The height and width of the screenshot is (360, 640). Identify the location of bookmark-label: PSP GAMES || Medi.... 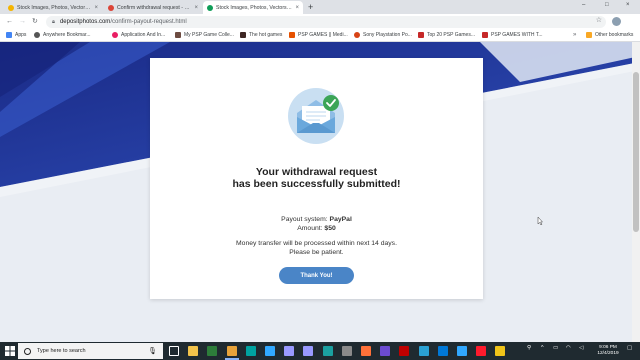
(323, 35).